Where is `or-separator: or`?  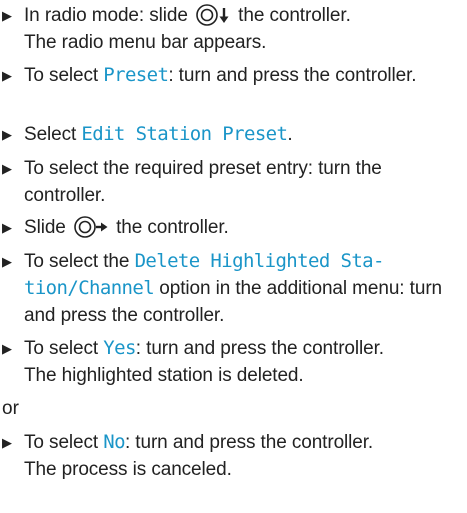 or-separator: or is located at coordinates (10, 408).